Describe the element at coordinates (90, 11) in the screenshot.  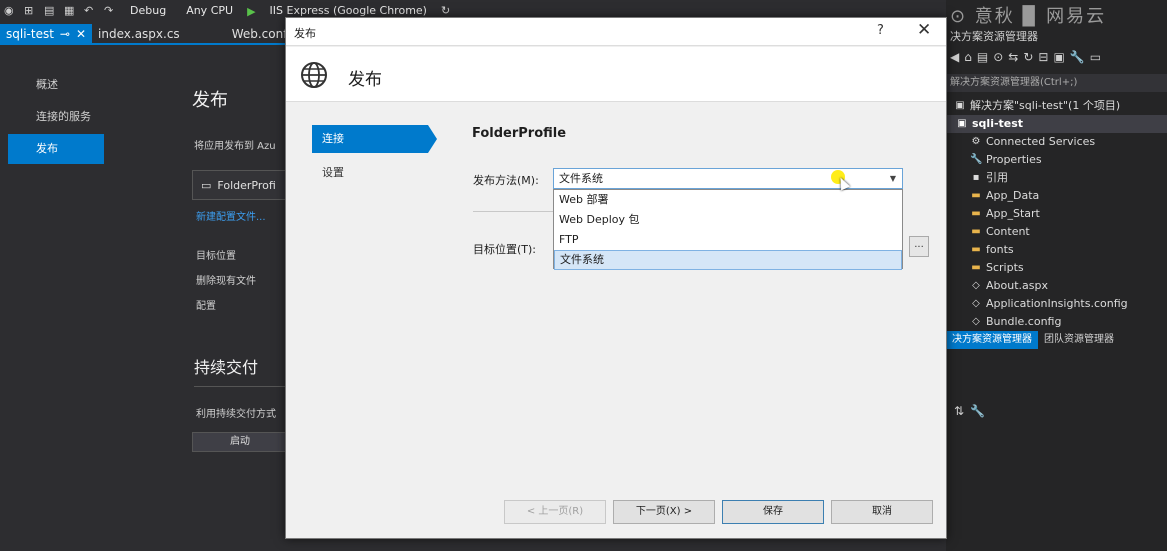
I see `undo-icon: ↶` at that location.